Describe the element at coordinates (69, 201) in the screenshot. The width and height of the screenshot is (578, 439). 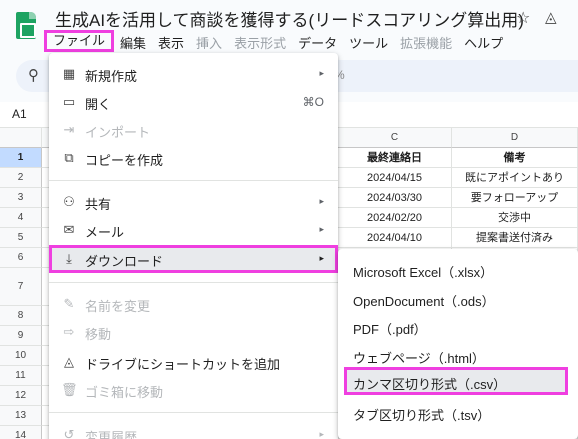
I see `share-icon: ⚇` at that location.